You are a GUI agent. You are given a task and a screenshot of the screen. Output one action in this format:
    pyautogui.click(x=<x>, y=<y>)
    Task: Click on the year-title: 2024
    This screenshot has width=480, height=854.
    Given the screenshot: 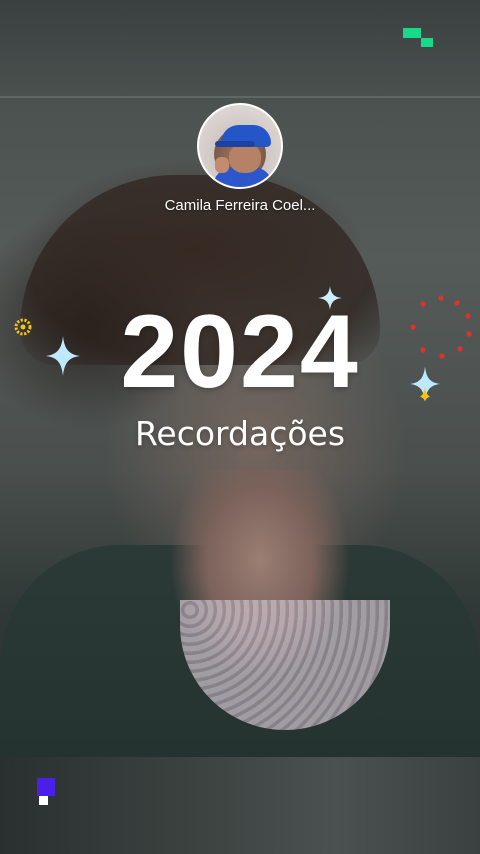 What is the action you would take?
    pyautogui.click(x=240, y=352)
    